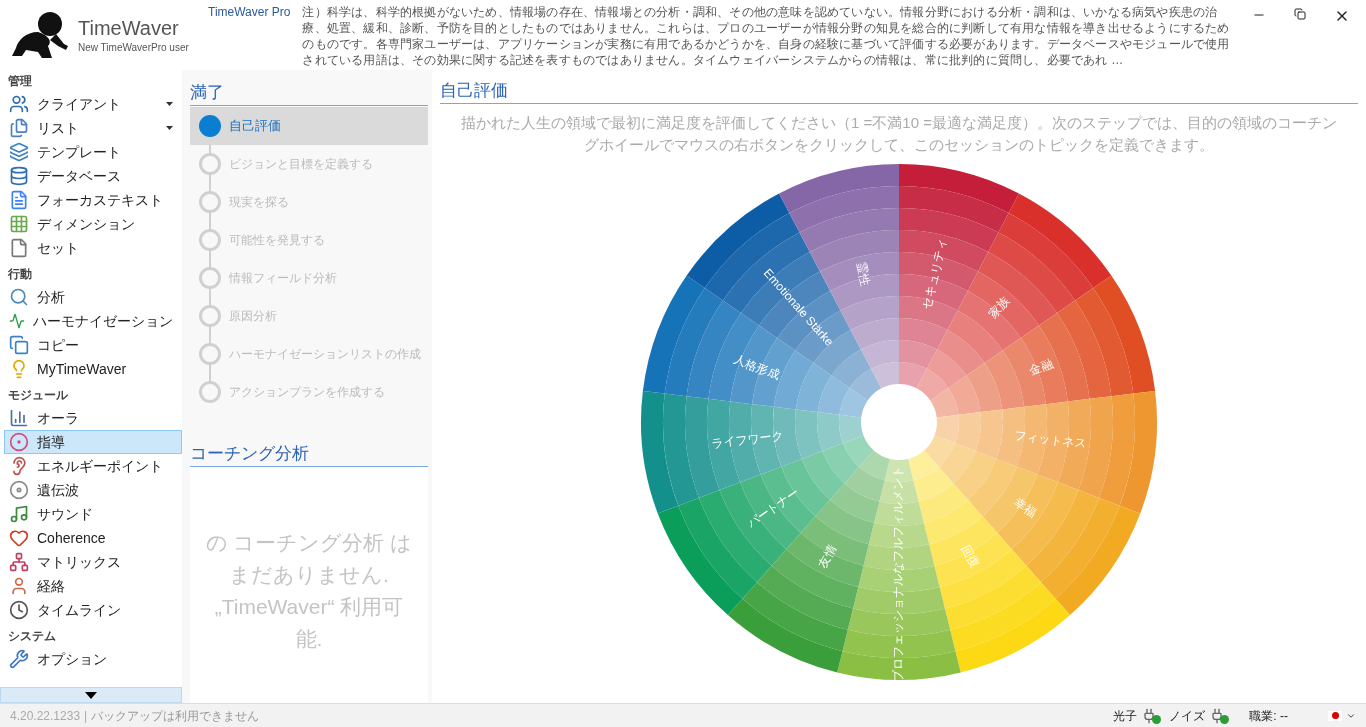 This screenshot has width=1366, height=727. Describe the element at coordinates (93, 128) in the screenshot. I see `sidebar-item: リスト` at that location.